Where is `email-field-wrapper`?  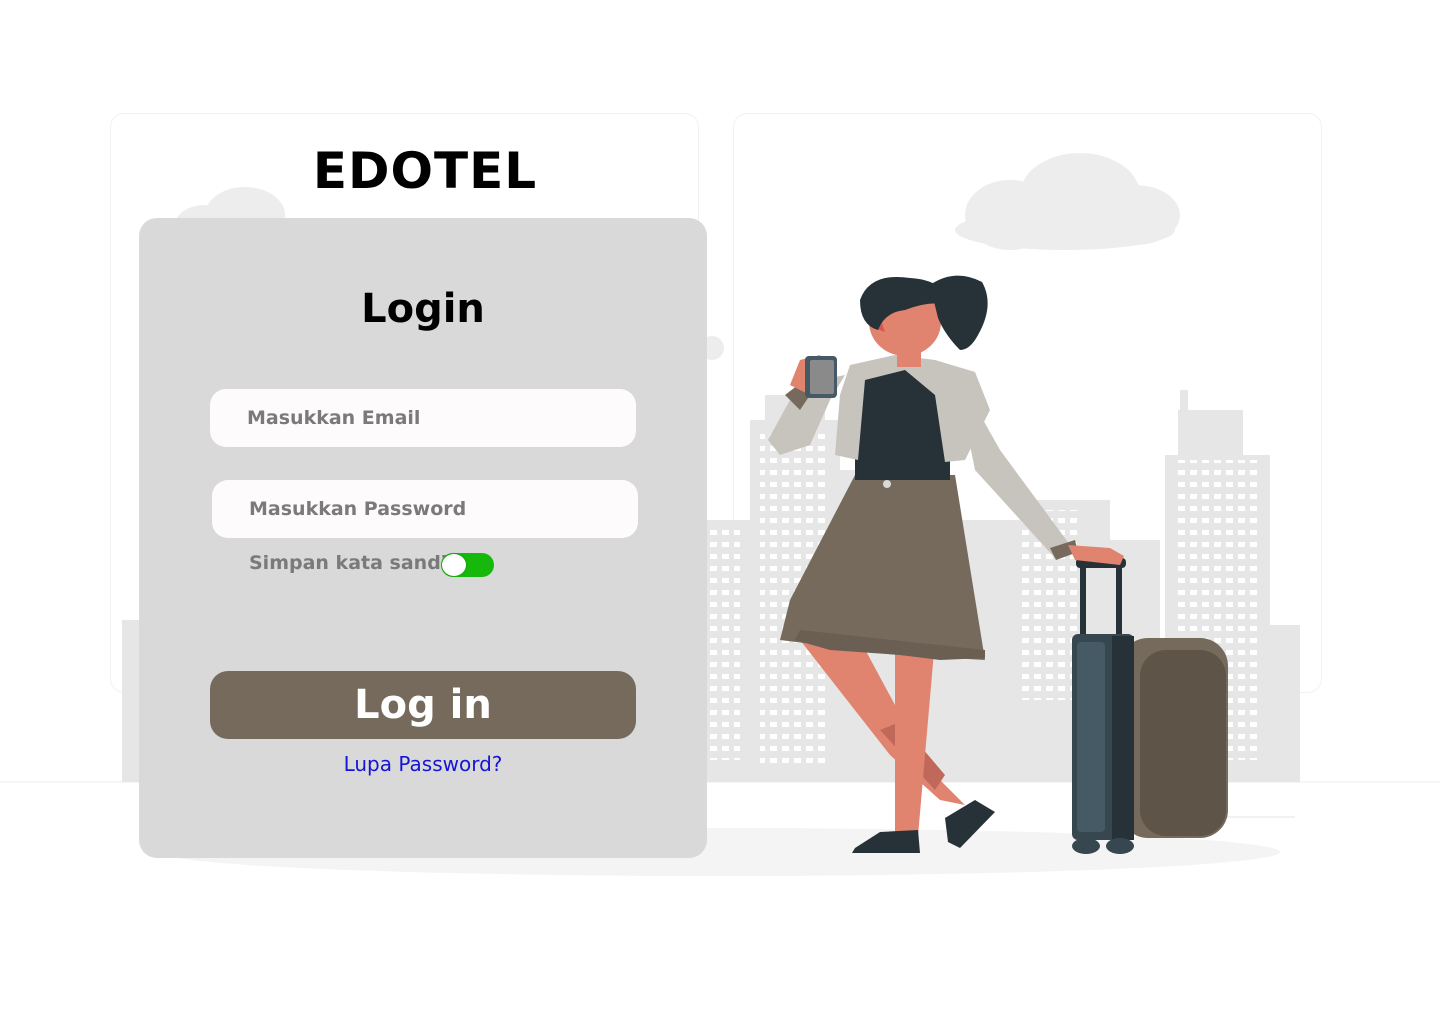
email-field-wrapper is located at coordinates (423, 418).